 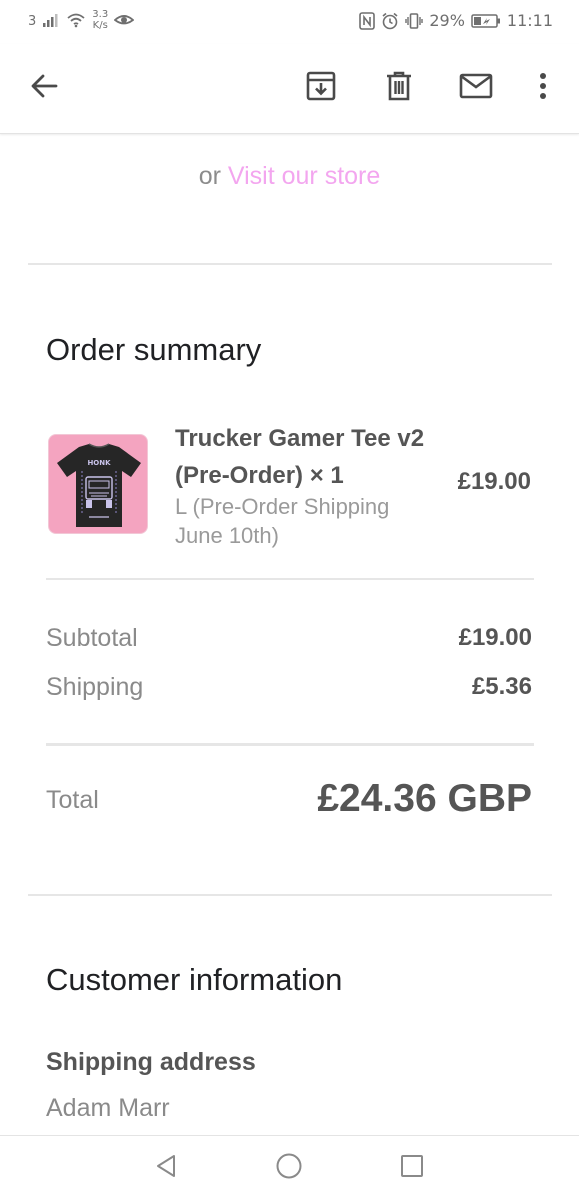 What do you see at coordinates (304, 176) in the screenshot?
I see `visit-store-link: Visit our store` at bounding box center [304, 176].